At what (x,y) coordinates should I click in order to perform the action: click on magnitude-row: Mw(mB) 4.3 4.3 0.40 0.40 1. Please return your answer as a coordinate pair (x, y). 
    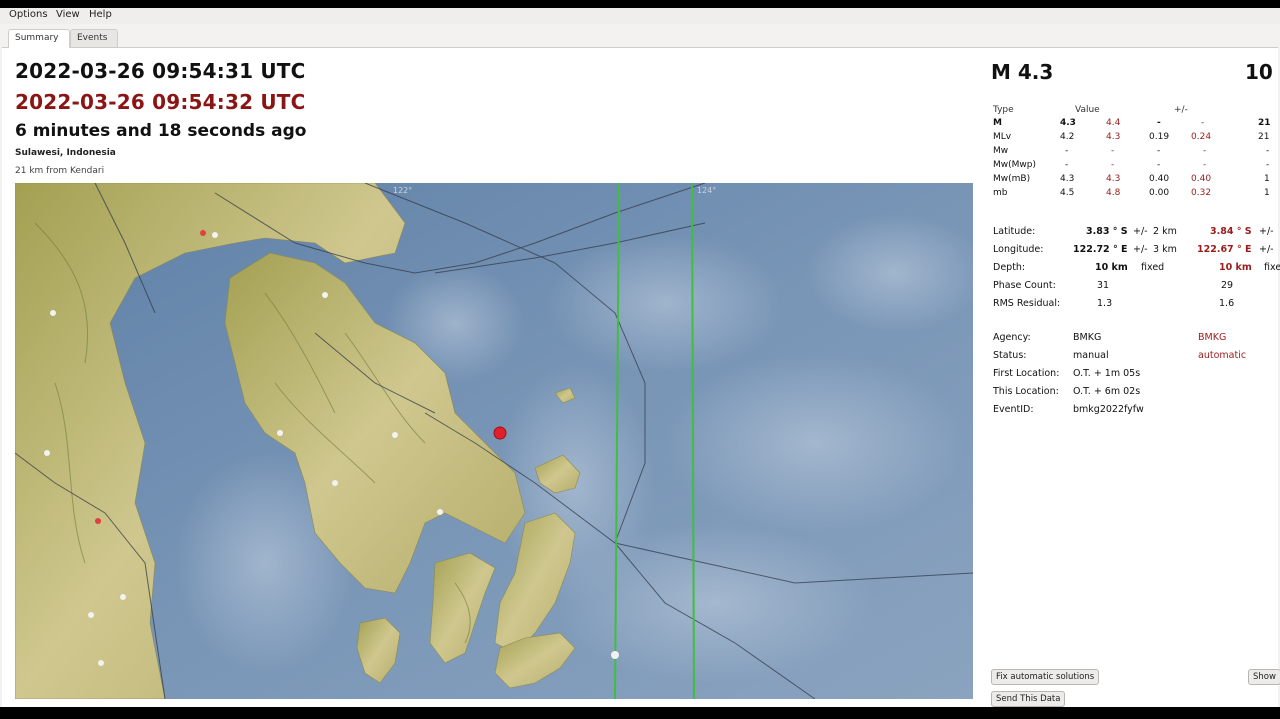
    Looking at the image, I should click on (1131, 179).